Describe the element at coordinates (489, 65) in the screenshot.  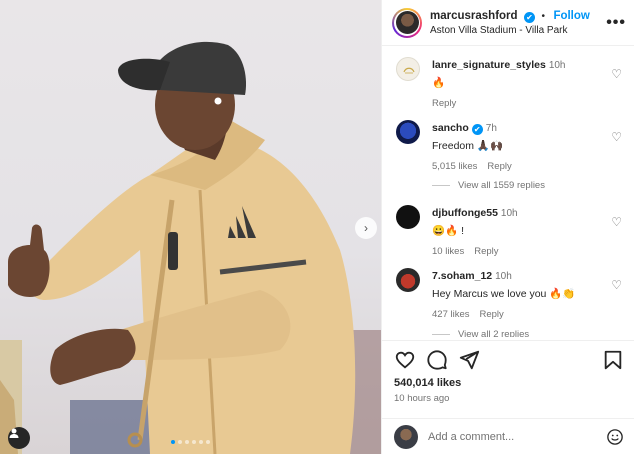
I see `comment-username: lanre_signature_styles` at that location.